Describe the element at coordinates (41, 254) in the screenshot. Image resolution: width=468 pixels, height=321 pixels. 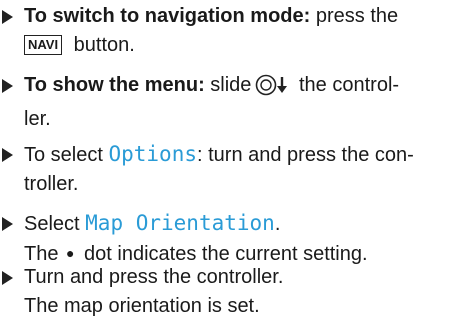
I see `step-4-line-2-pre: The` at that location.